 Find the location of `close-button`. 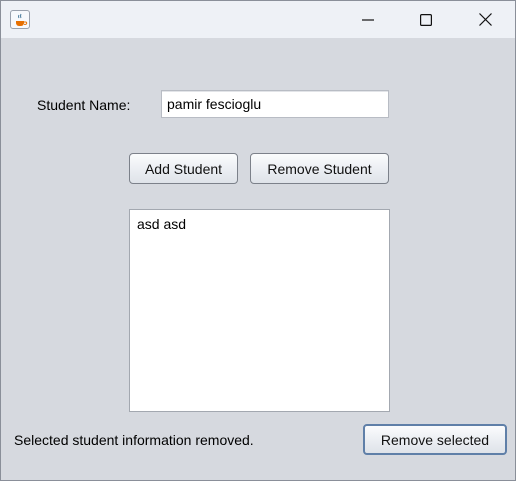

close-button is located at coordinates (485, 19).